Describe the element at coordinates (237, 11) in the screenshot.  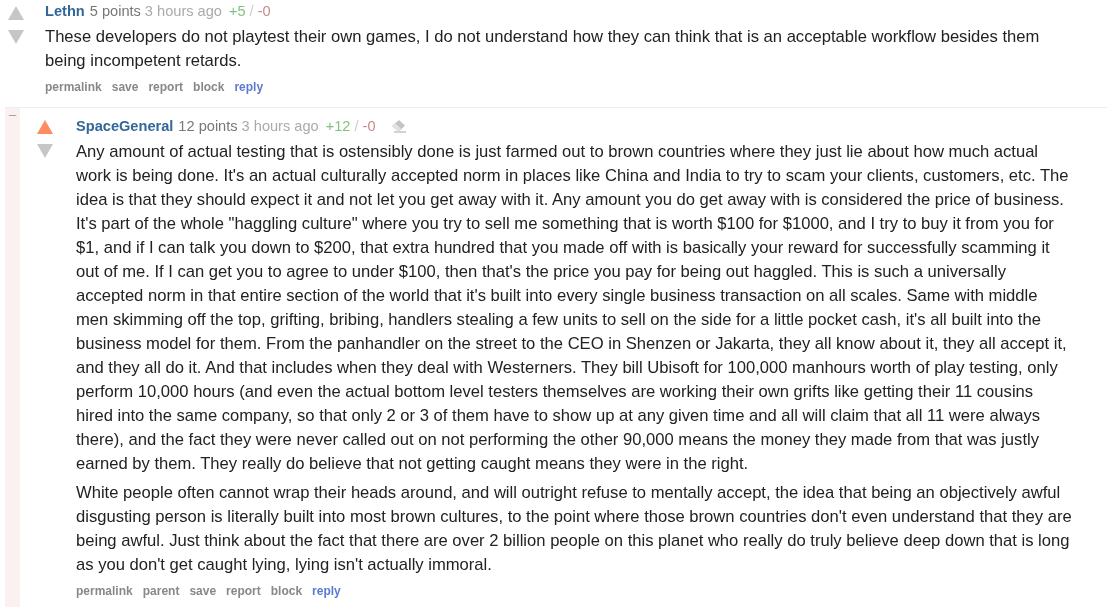
I see `upvote-count: +5` at that location.